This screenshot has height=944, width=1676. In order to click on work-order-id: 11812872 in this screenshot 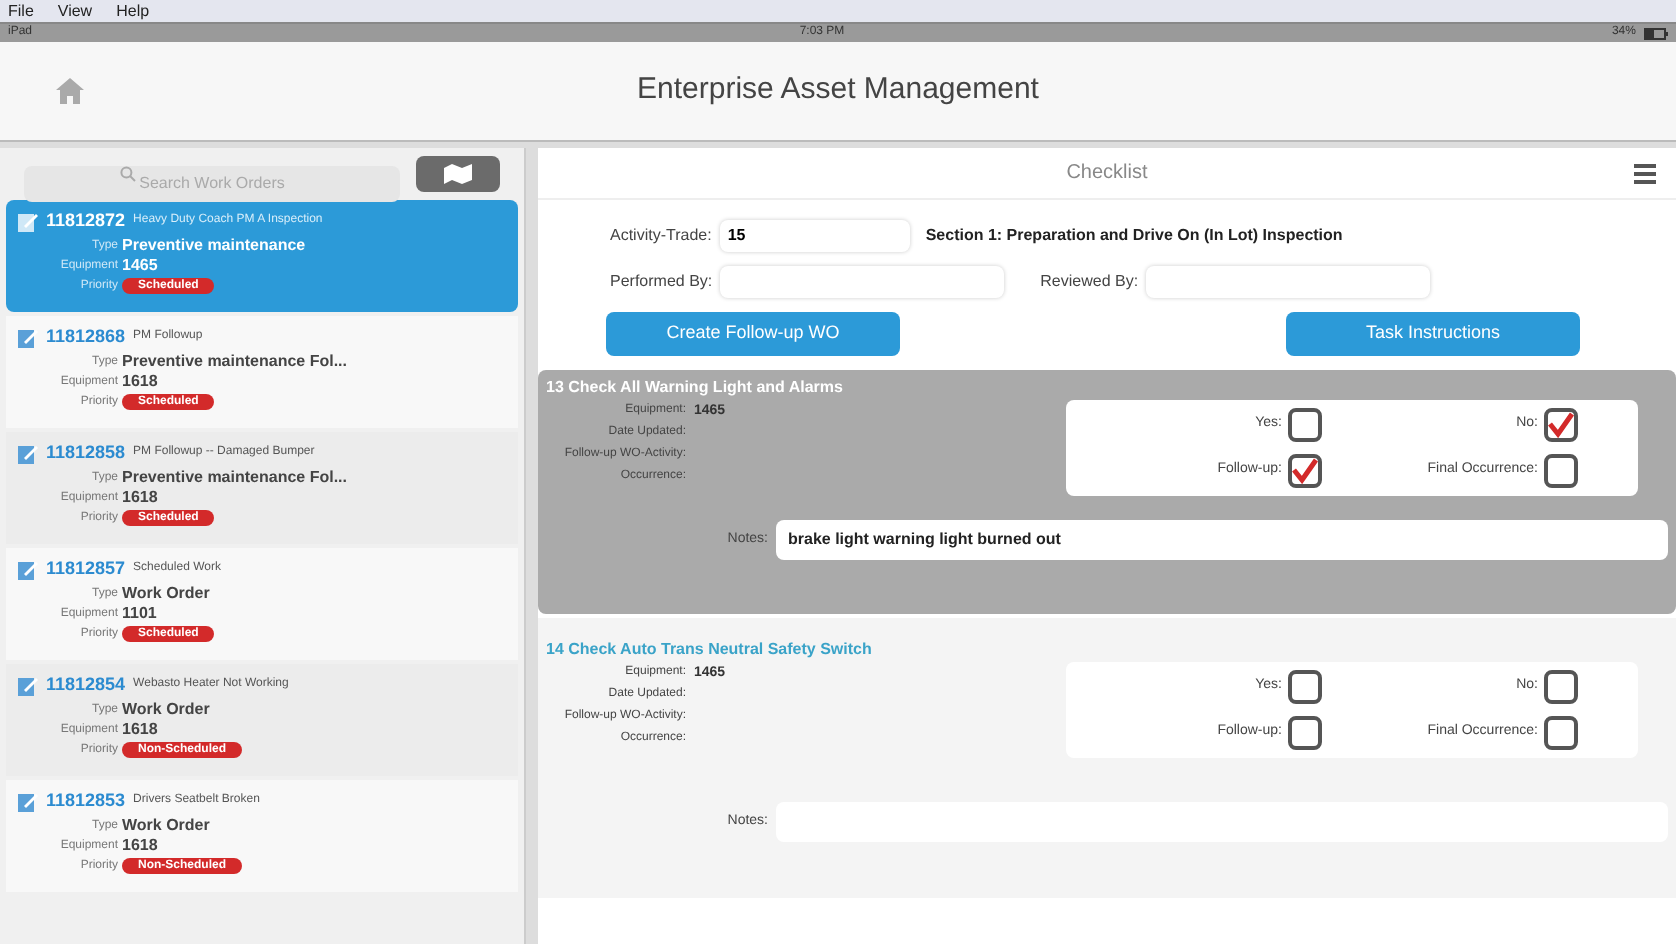, I will do `click(86, 221)`.